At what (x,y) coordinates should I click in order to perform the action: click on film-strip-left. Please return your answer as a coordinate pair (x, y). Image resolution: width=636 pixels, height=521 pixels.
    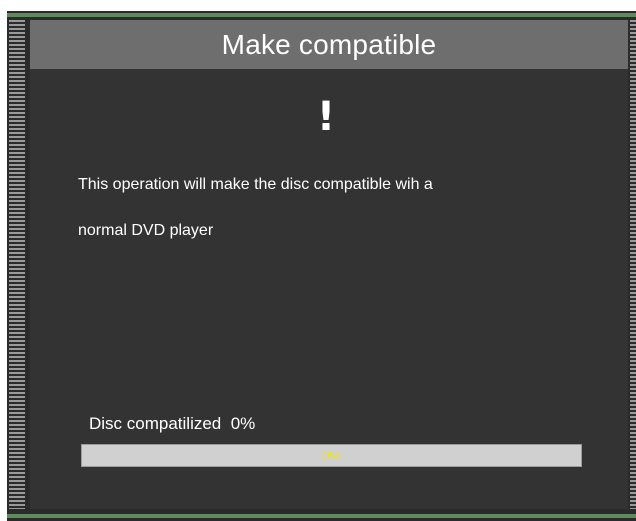
    Looking at the image, I should click on (16, 264).